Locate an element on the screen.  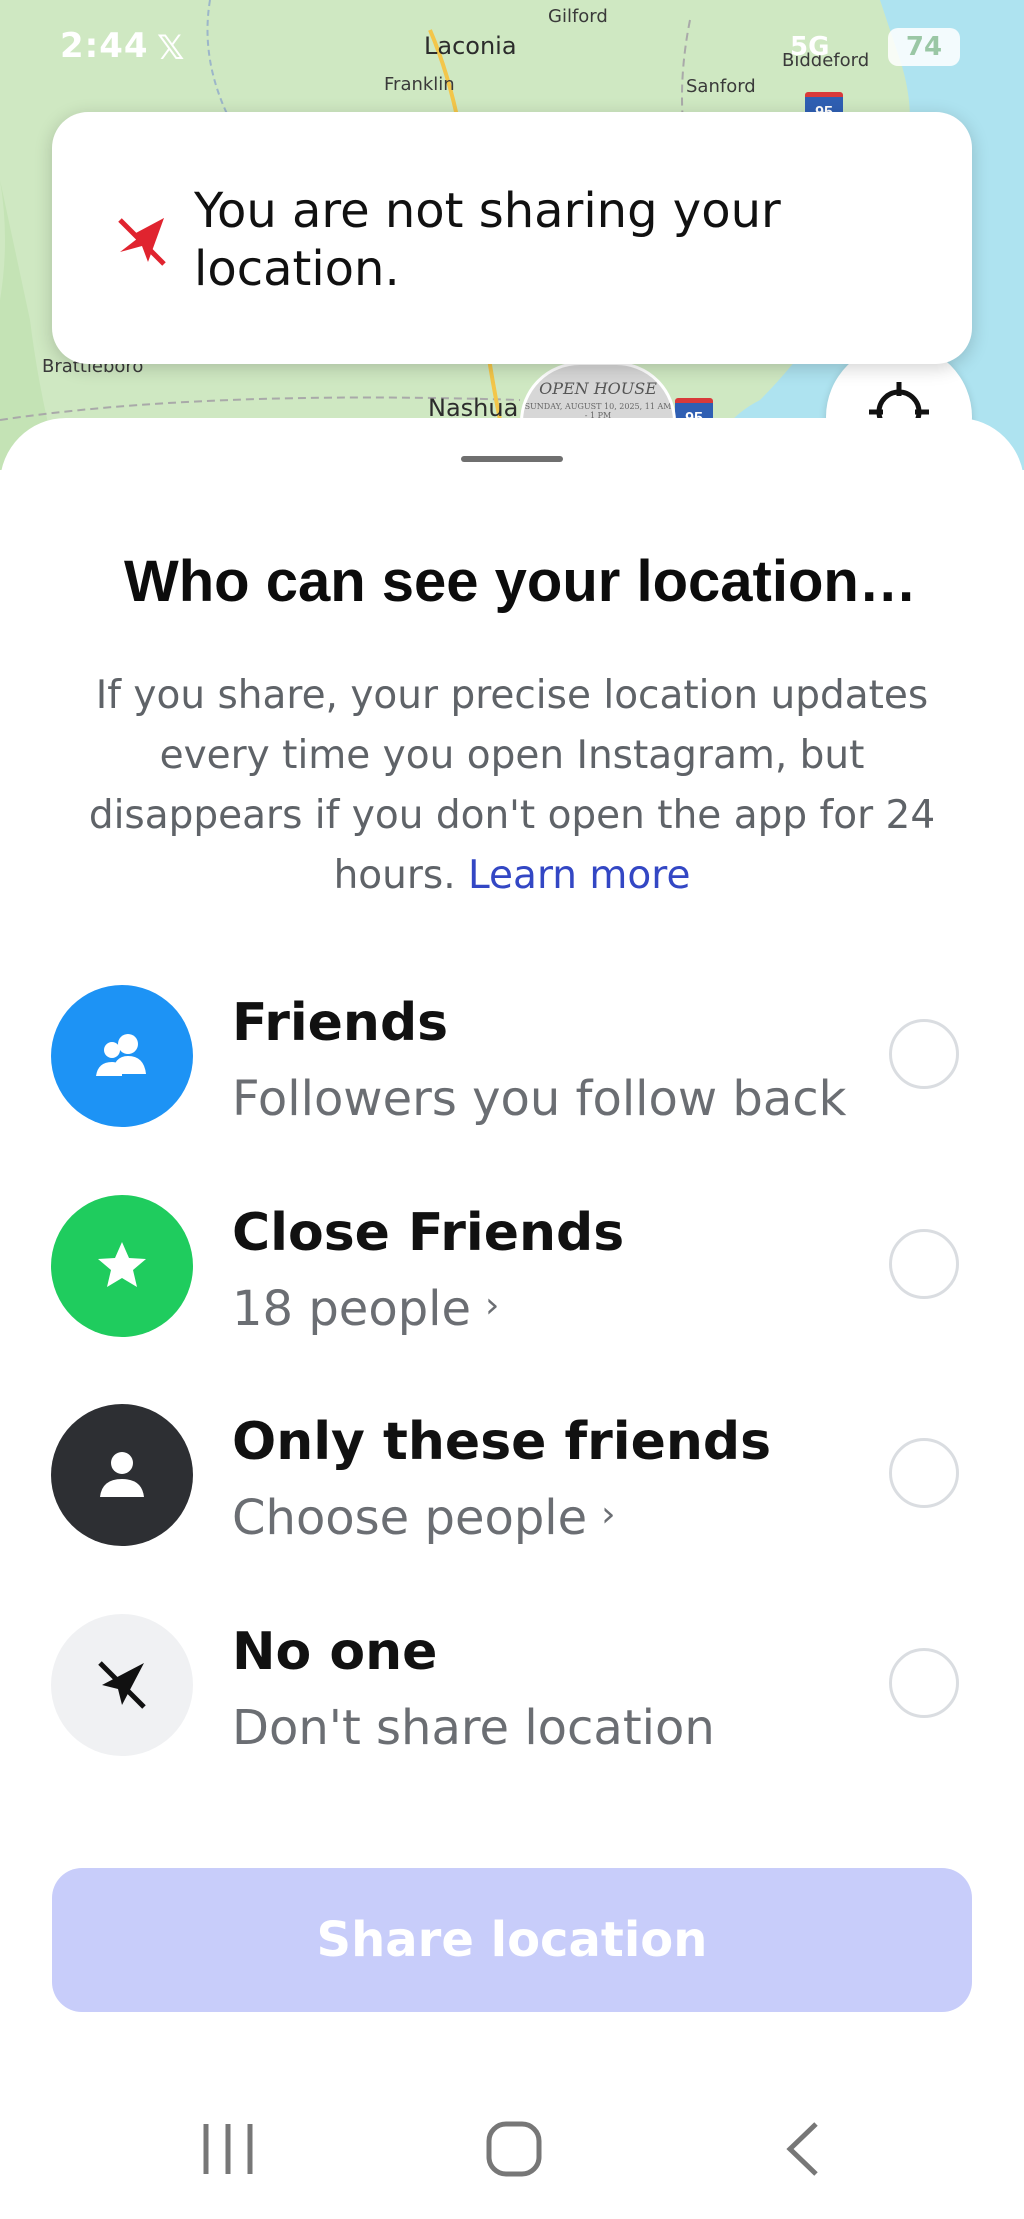
option-subtitle: Followers you follow back is located at coordinates (539, 1099).